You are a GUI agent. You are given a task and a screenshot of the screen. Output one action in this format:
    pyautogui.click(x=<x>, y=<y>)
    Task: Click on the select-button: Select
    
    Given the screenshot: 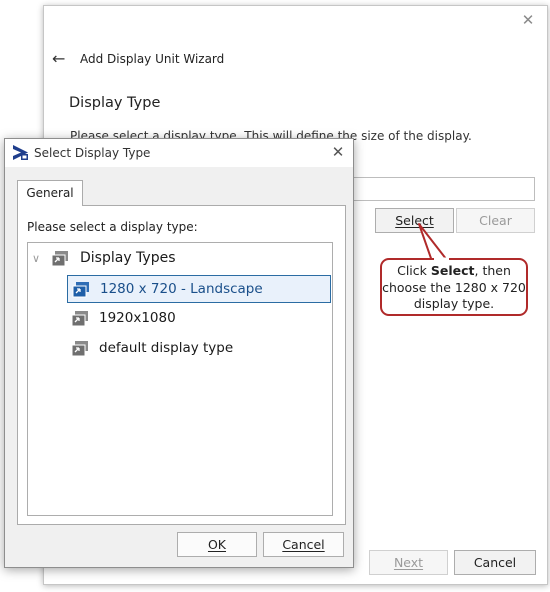 What is the action you would take?
    pyautogui.click(x=414, y=220)
    